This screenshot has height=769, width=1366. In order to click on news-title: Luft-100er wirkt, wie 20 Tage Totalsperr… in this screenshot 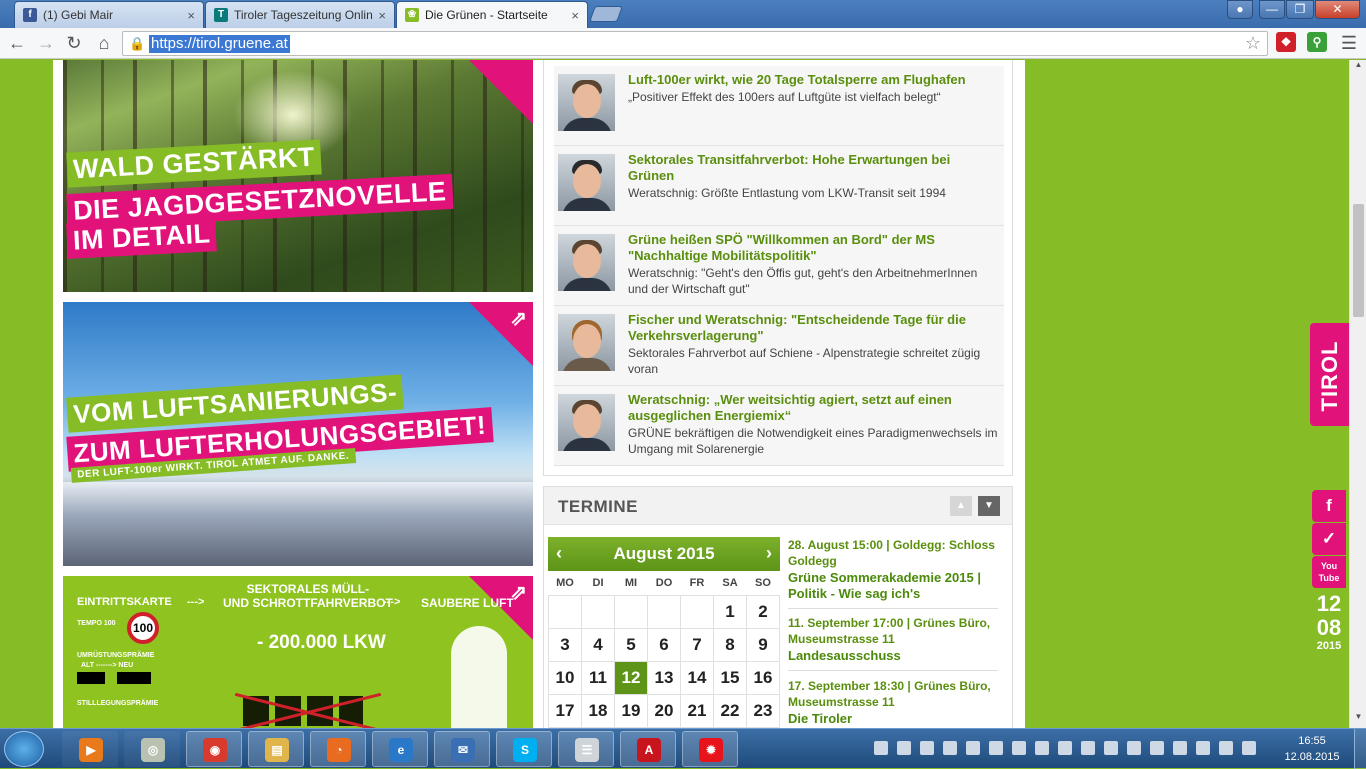, I will do `click(814, 80)`.